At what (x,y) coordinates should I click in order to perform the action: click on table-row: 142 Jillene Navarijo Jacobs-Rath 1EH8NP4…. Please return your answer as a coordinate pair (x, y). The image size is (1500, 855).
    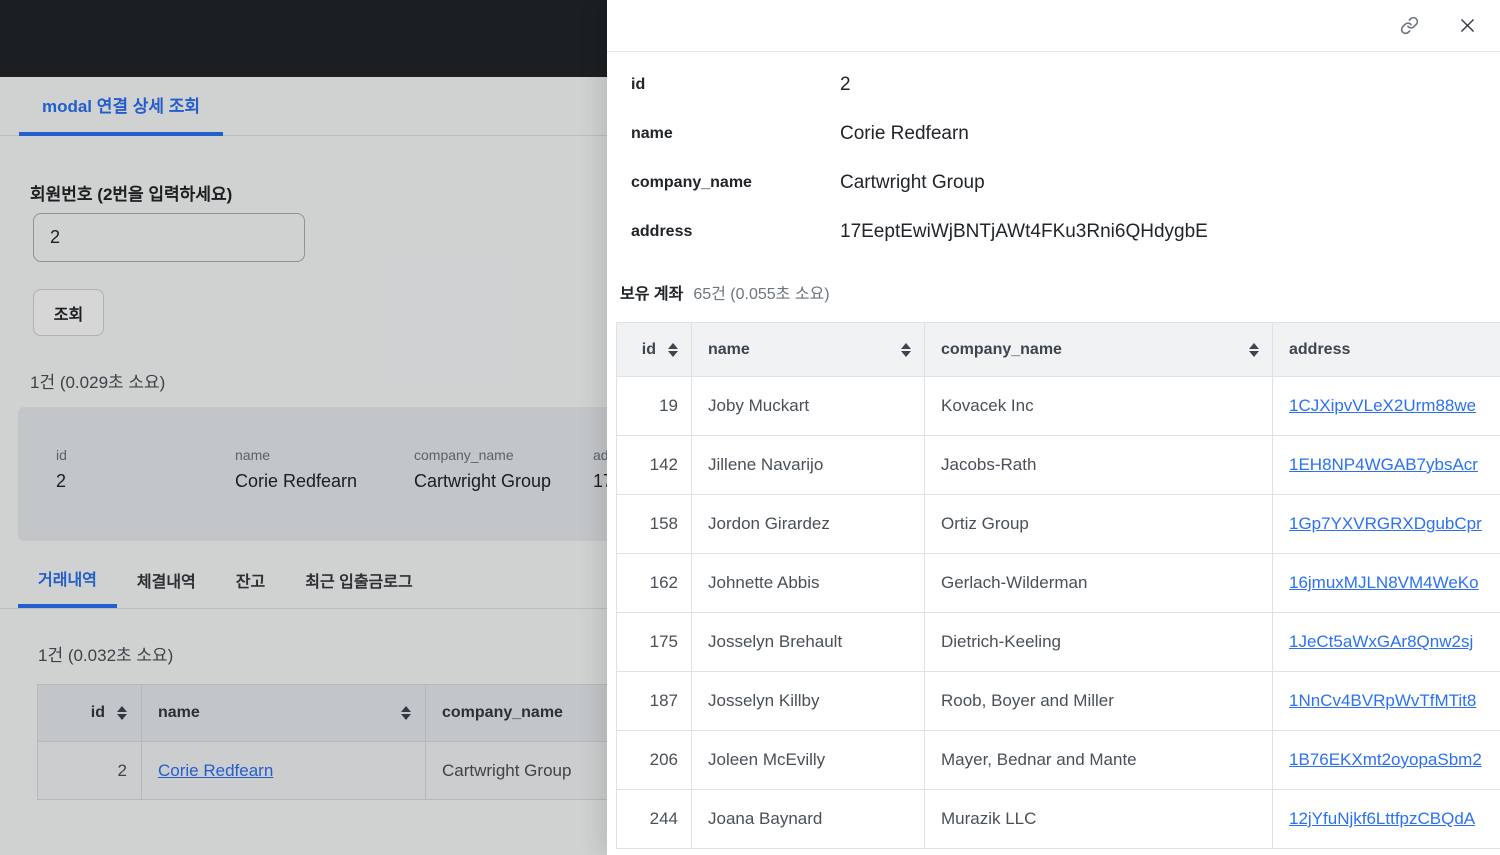
    Looking at the image, I should click on (1058, 465).